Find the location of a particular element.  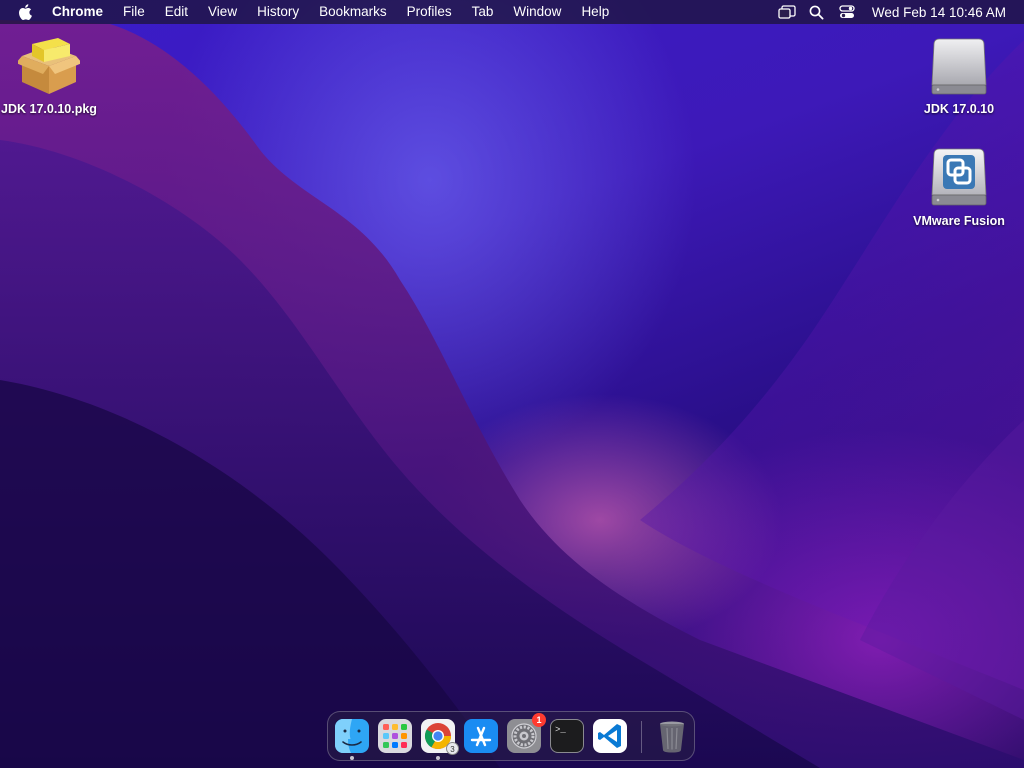

desktop-icon-label: VMware Fusion is located at coordinates (959, 221).